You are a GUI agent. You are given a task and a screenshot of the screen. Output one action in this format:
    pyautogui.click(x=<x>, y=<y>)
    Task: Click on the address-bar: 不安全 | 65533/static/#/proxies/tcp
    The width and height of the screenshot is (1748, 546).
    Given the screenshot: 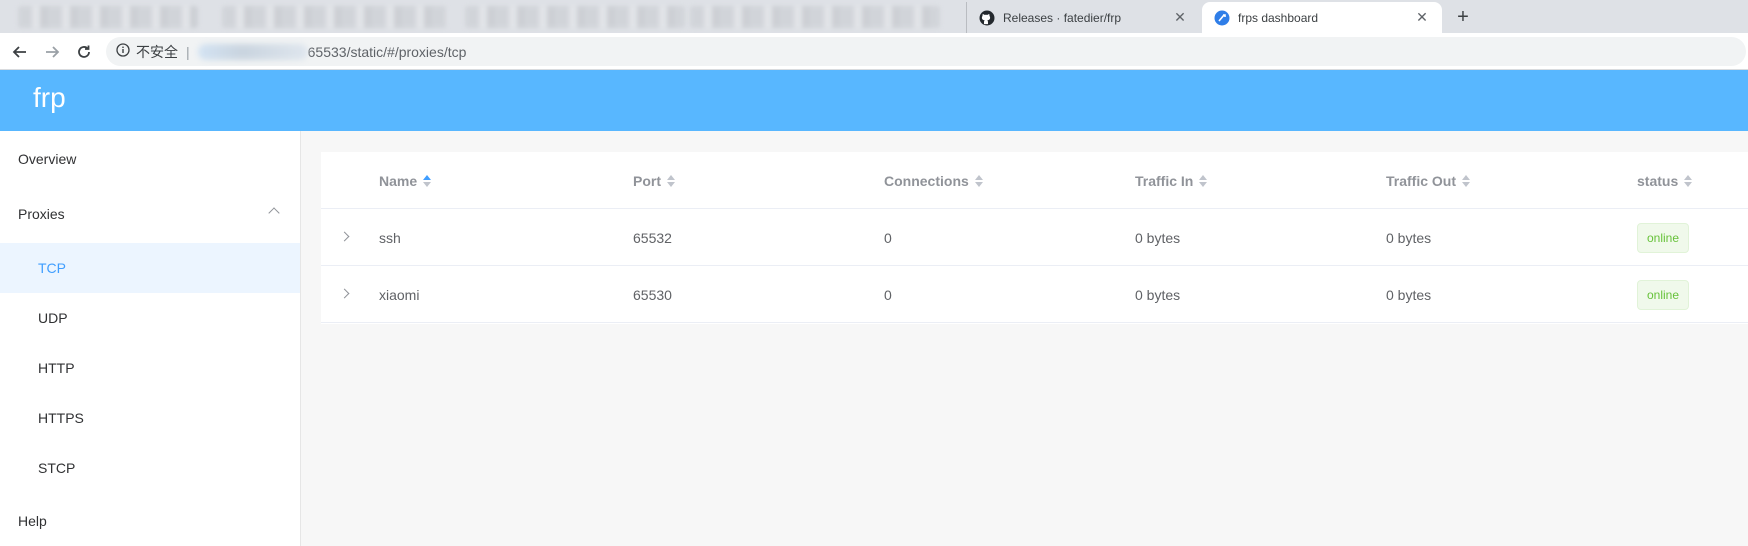 What is the action you would take?
    pyautogui.click(x=926, y=51)
    